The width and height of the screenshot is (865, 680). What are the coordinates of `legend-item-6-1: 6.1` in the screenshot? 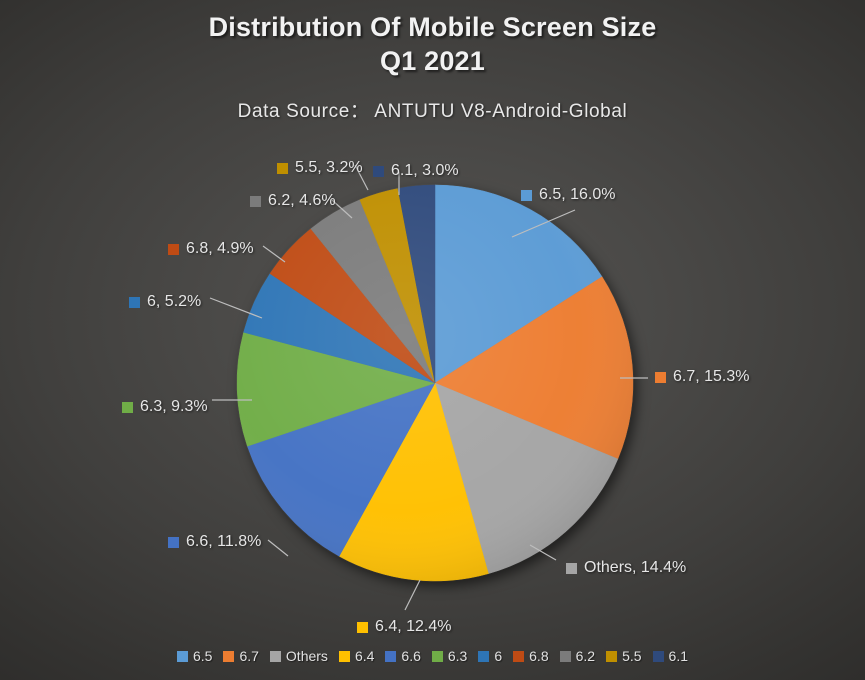 It's located at (670, 656).